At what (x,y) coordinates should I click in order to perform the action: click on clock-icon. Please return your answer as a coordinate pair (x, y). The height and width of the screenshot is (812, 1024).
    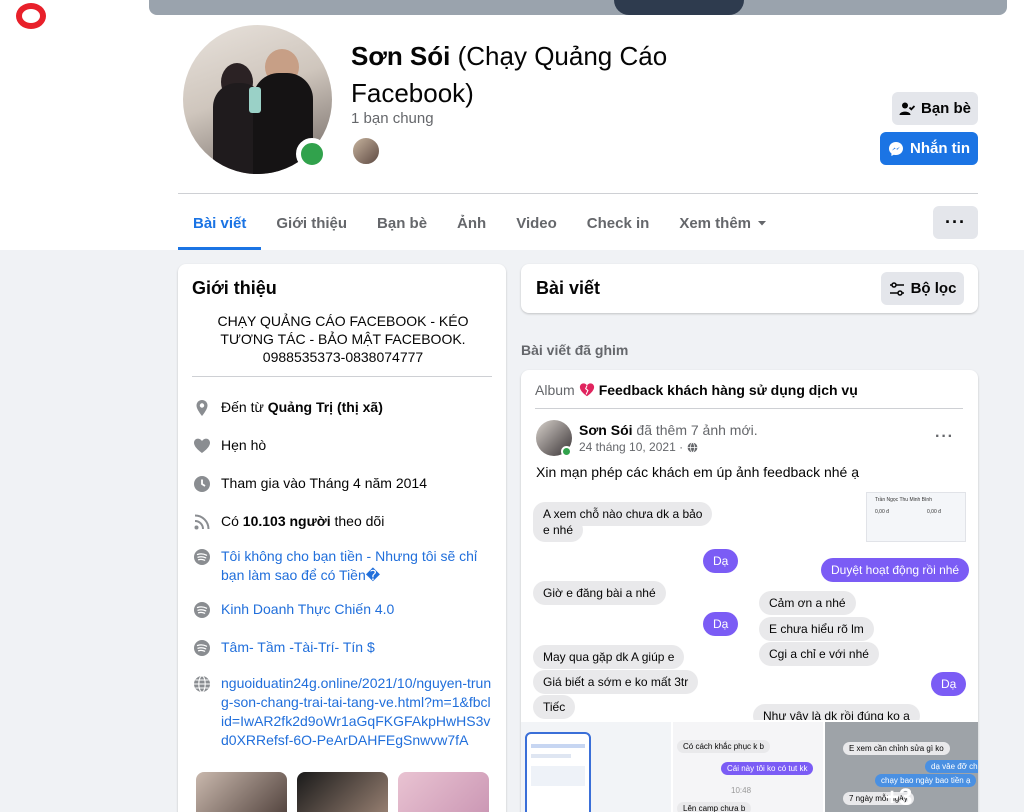
    Looking at the image, I should click on (201, 483).